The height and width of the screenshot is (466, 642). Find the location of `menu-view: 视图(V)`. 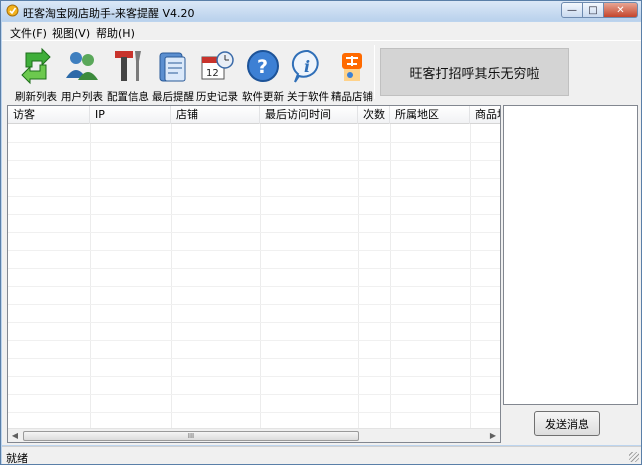

menu-view: 视图(V) is located at coordinates (71, 33).